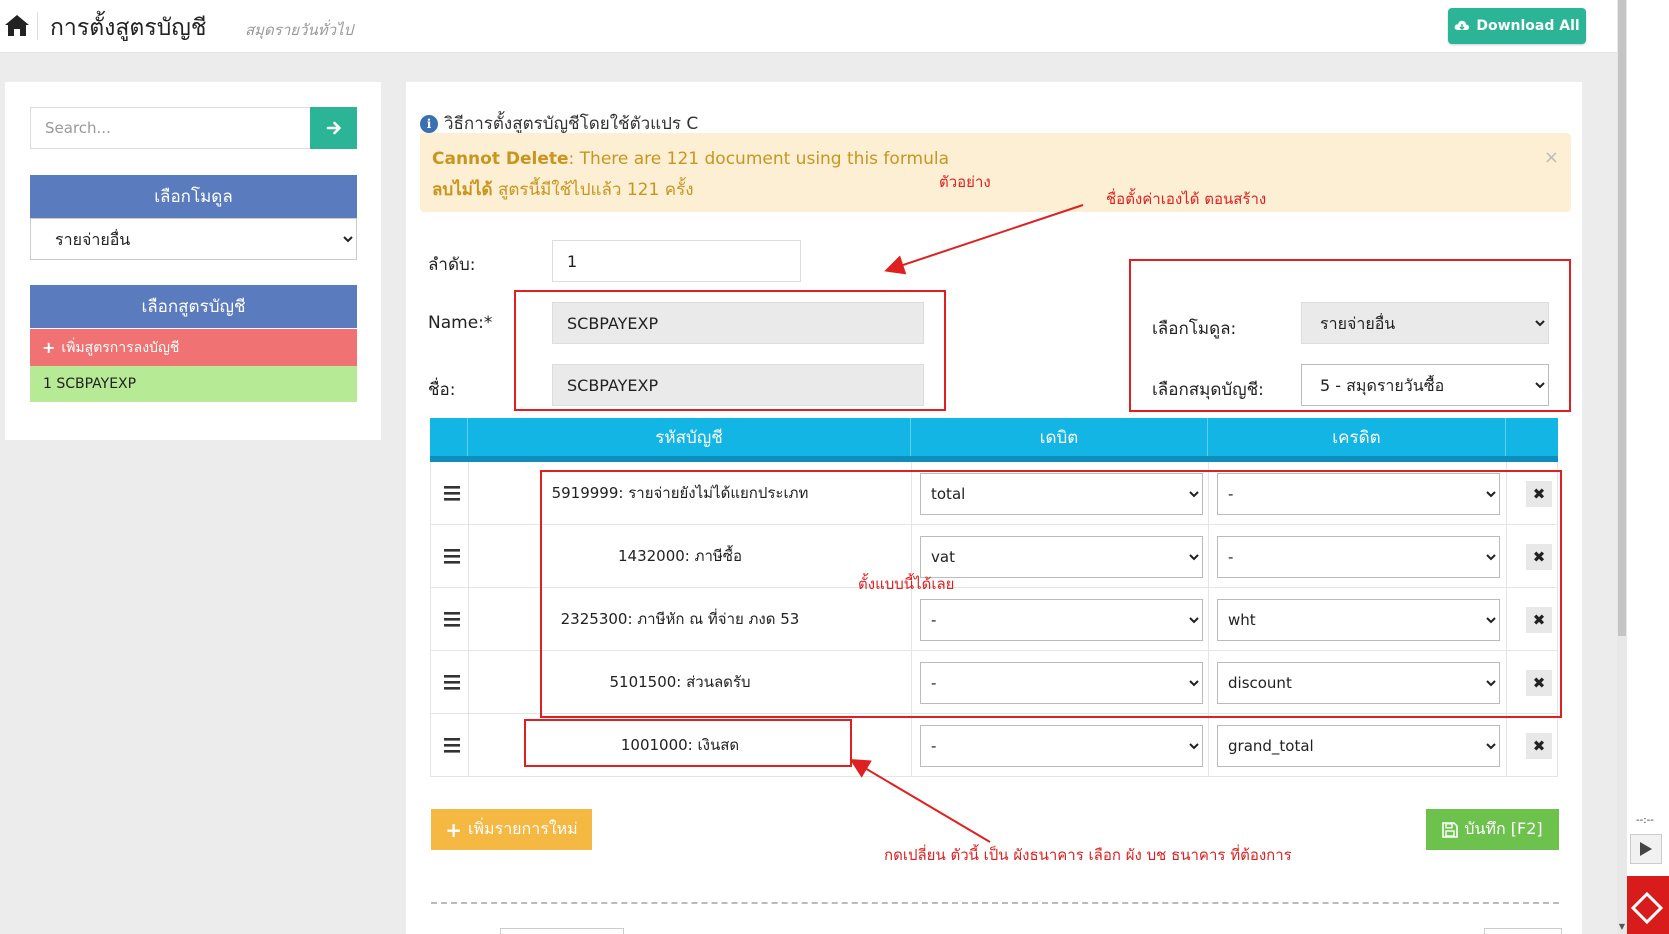 The width and height of the screenshot is (1669, 934). Describe the element at coordinates (299, 30) in the screenshot. I see `page-subtitle: สมุดรายวันทั่วไป` at that location.